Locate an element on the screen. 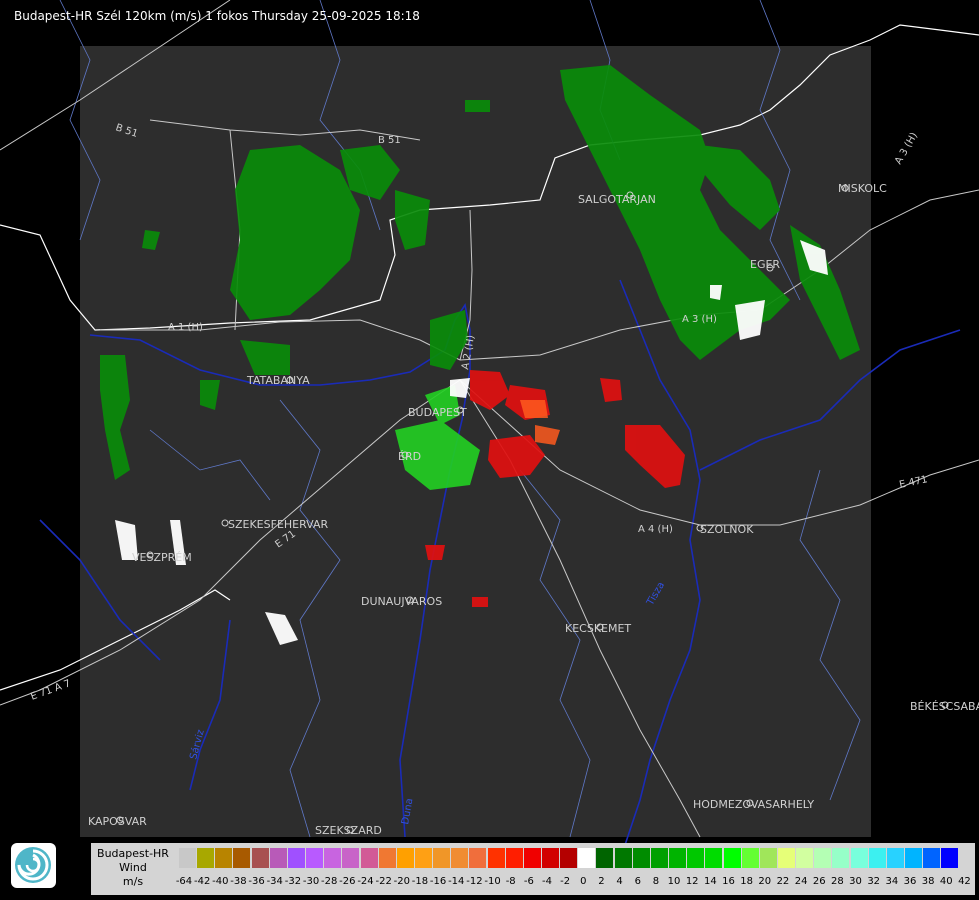 The image size is (979, 900). city-label: SZEKSZARD is located at coordinates (348, 830).